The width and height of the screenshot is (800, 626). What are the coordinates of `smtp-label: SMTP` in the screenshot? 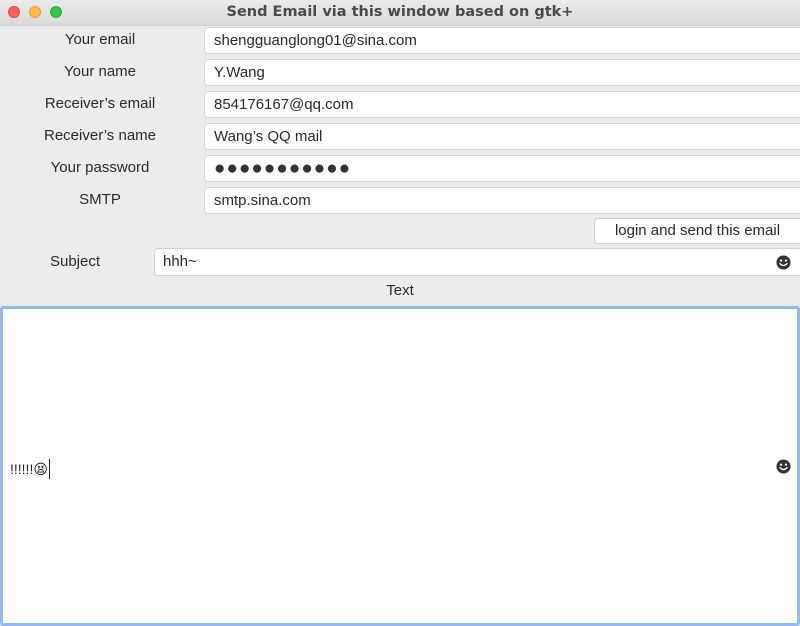 It's located at (100, 199).